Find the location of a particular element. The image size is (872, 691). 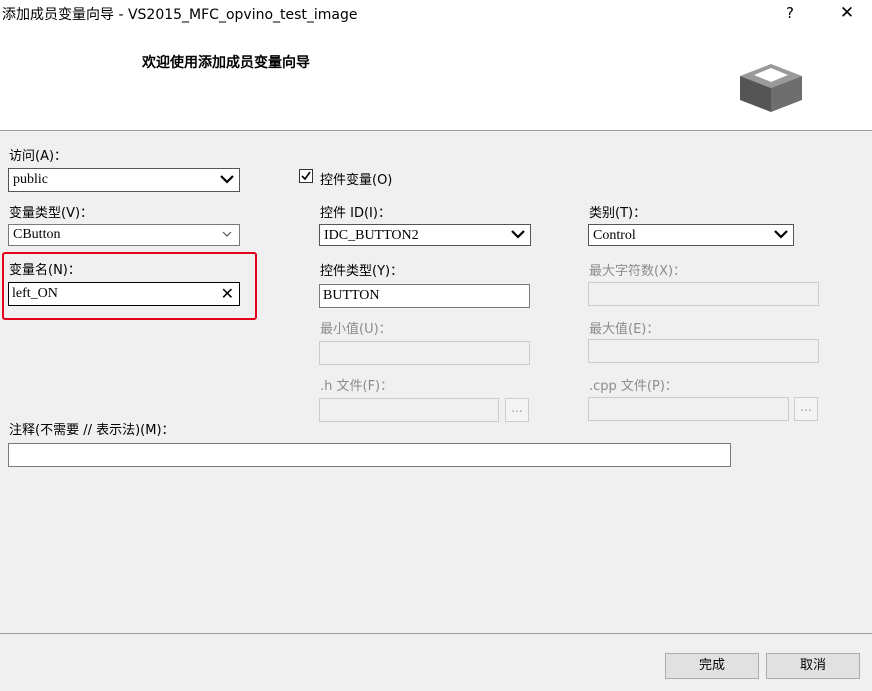

max-value-input is located at coordinates (703, 351).